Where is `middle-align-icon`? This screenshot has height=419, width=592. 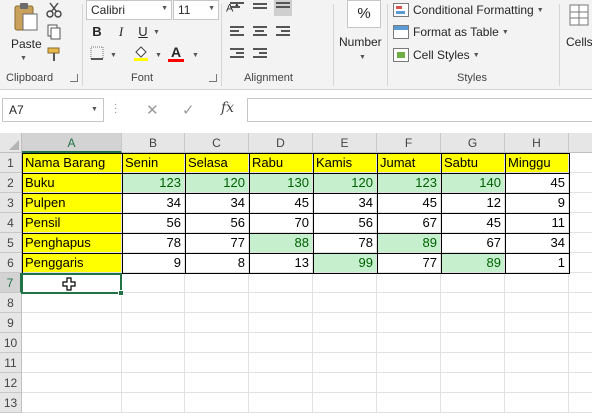
middle-align-icon is located at coordinates (260, 9).